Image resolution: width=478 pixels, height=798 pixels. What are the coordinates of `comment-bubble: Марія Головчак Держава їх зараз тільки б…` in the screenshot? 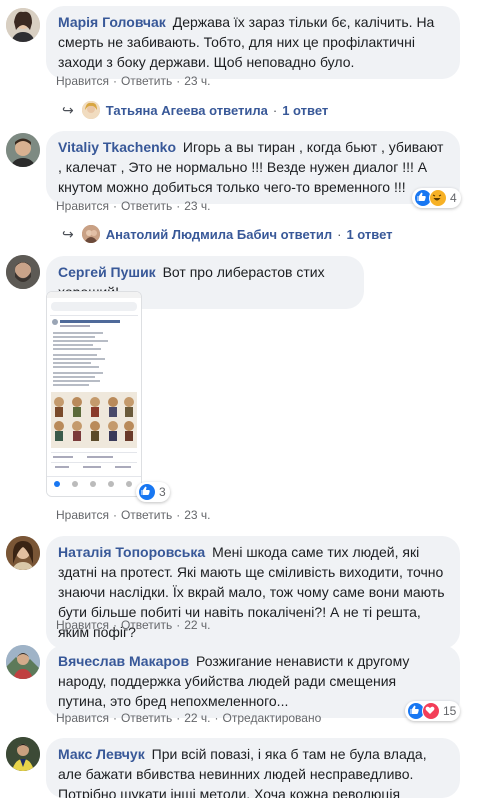 It's located at (253, 42).